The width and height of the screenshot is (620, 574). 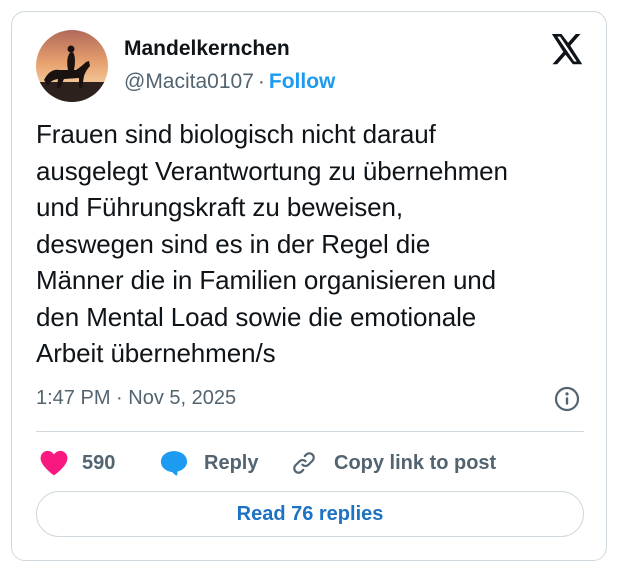 I want to click on copy-link-button: Copy link to post, so click(x=393, y=463).